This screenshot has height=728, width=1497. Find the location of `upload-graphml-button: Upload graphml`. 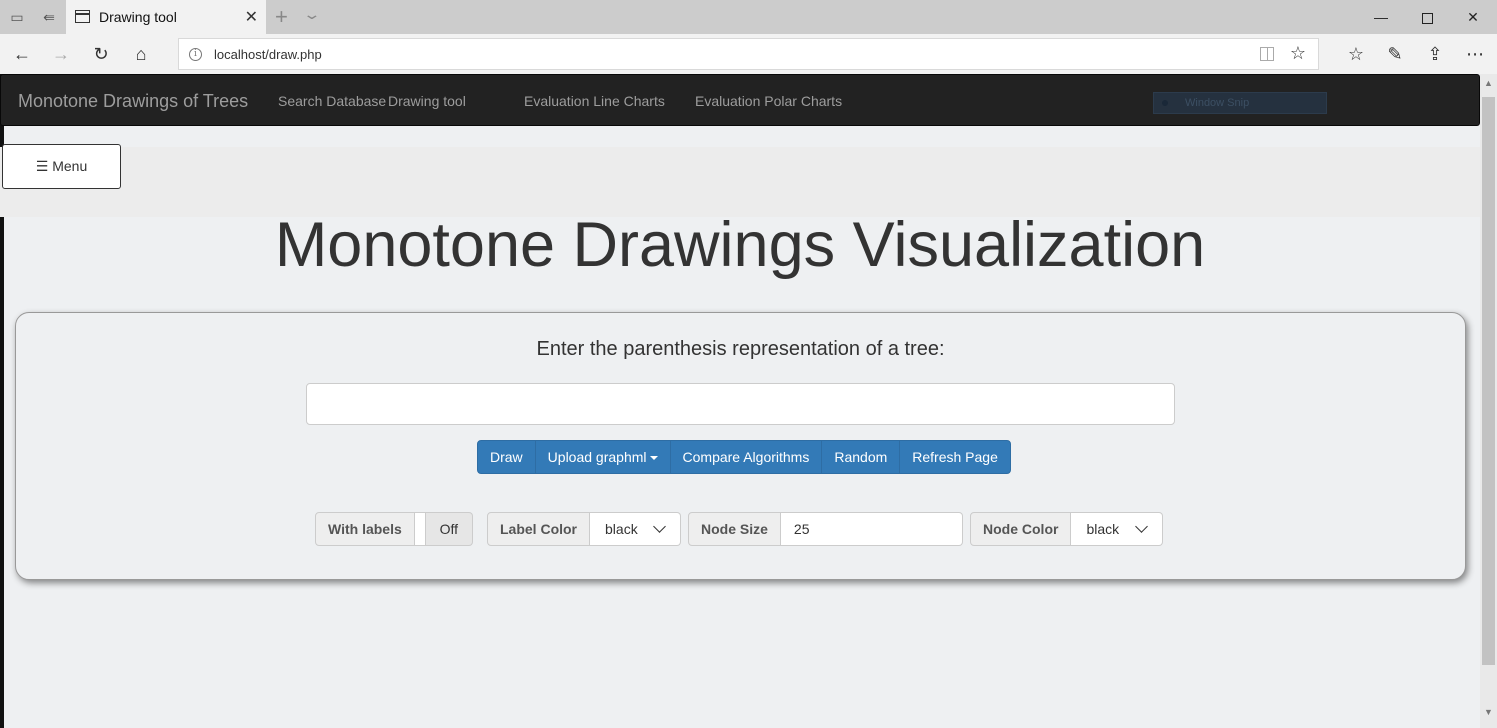

upload-graphml-button: Upload graphml is located at coordinates (602, 457).